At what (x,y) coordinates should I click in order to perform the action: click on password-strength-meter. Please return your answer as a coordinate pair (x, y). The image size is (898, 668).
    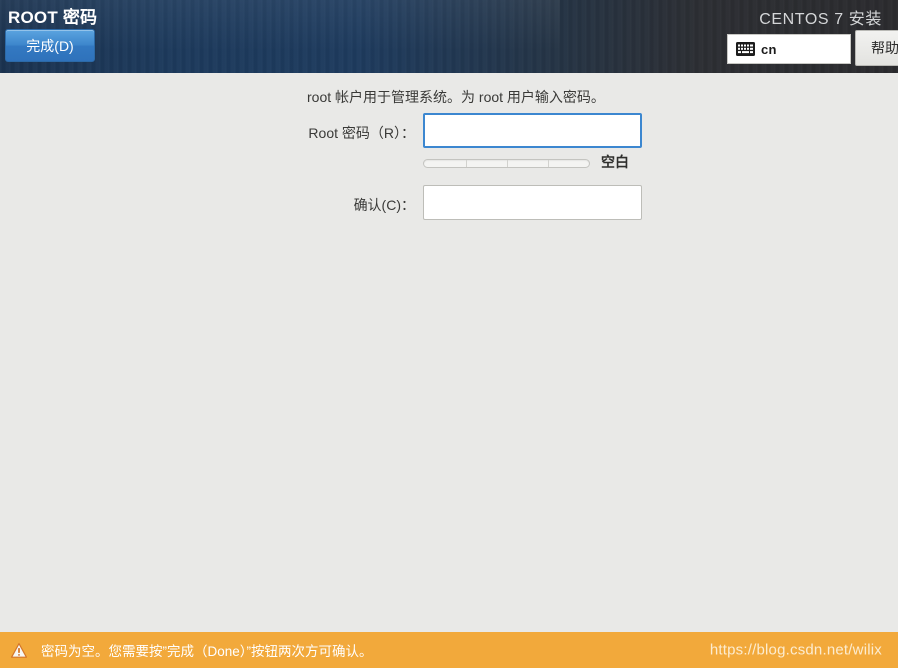
    Looking at the image, I should click on (506, 163).